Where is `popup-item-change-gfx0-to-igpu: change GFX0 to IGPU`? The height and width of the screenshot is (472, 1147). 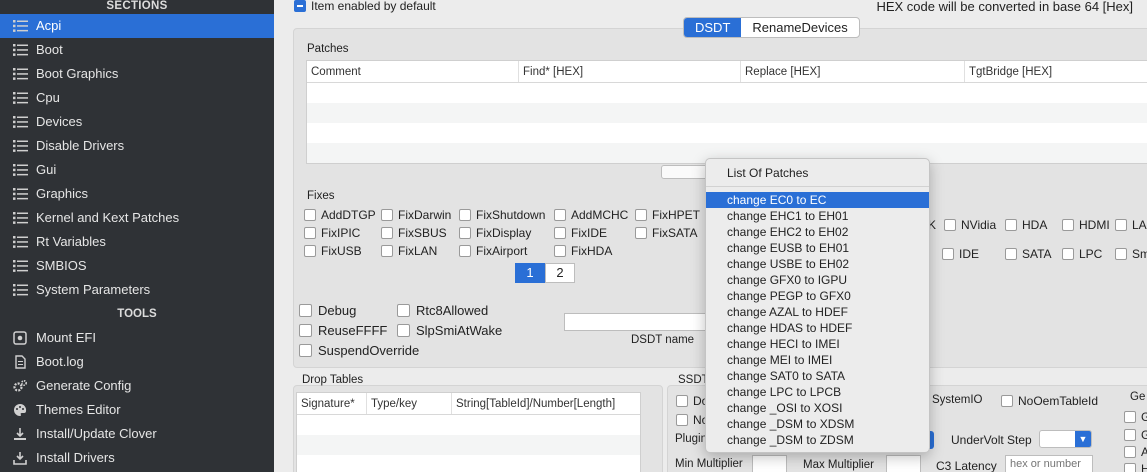 popup-item-change-gfx0-to-igpu: change GFX0 to IGPU is located at coordinates (817, 280).